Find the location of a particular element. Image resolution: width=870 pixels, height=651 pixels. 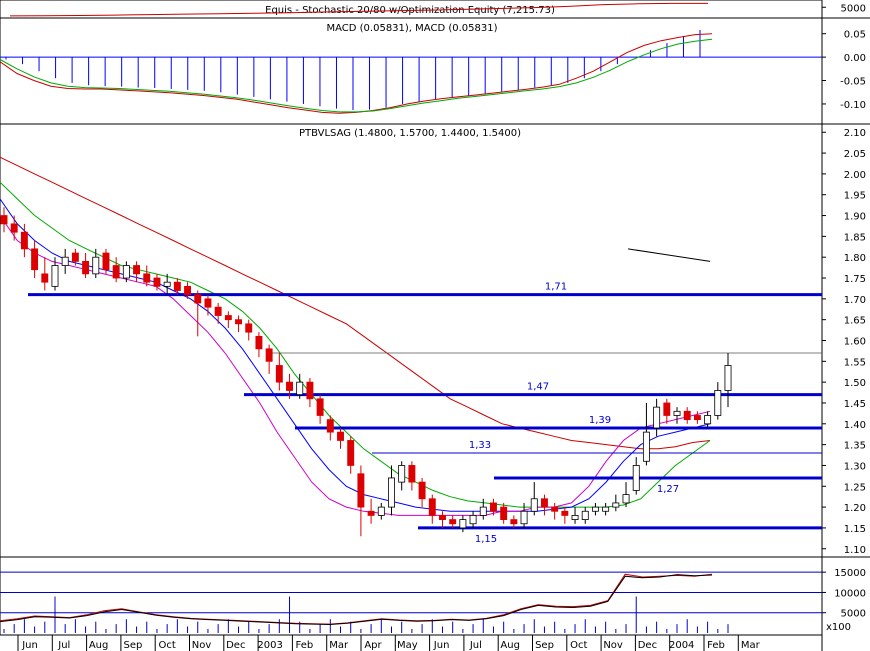

price-y-tick-label: 2.10 is located at coordinates (855, 133).